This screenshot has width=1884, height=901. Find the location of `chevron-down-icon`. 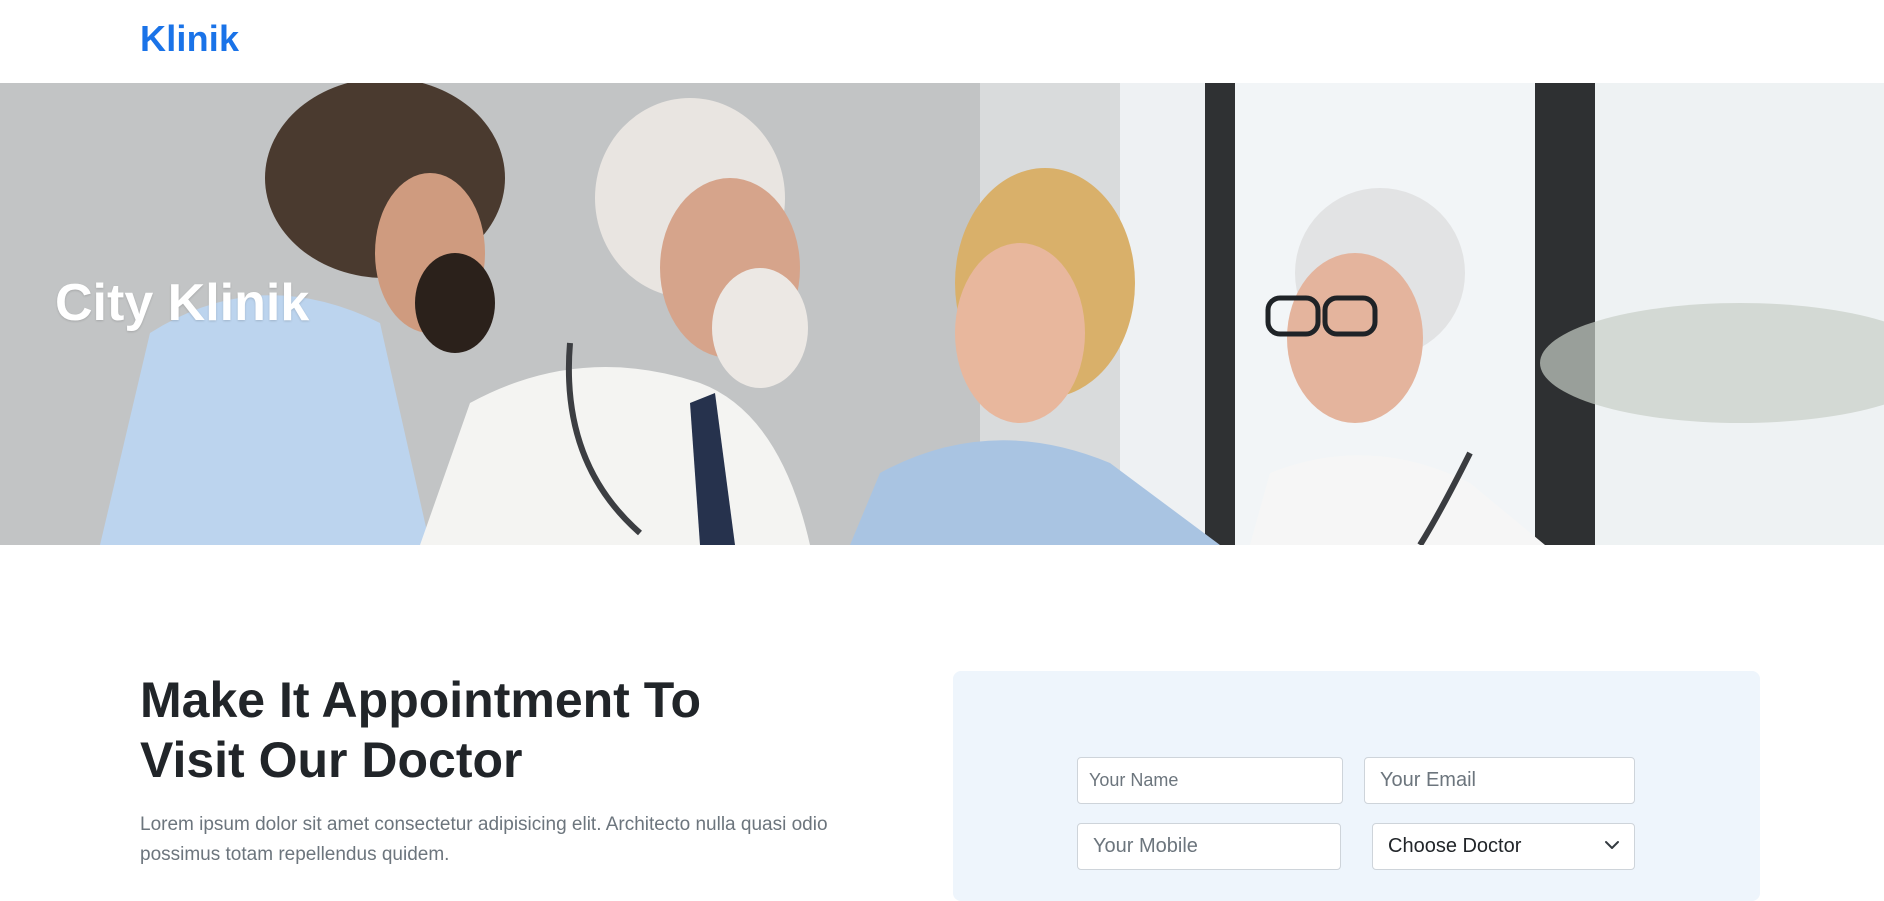

chevron-down-icon is located at coordinates (1612, 845).